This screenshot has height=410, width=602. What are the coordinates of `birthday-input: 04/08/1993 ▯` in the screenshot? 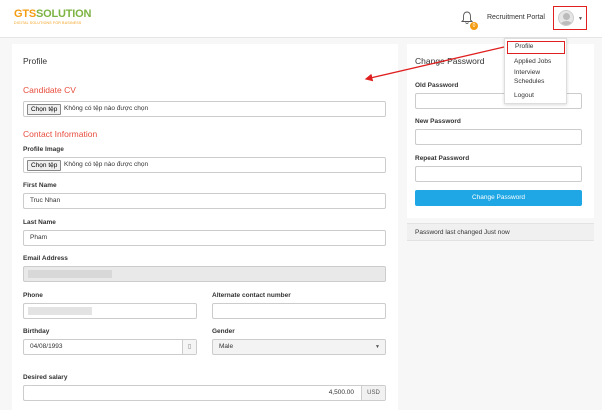 It's located at (110, 347).